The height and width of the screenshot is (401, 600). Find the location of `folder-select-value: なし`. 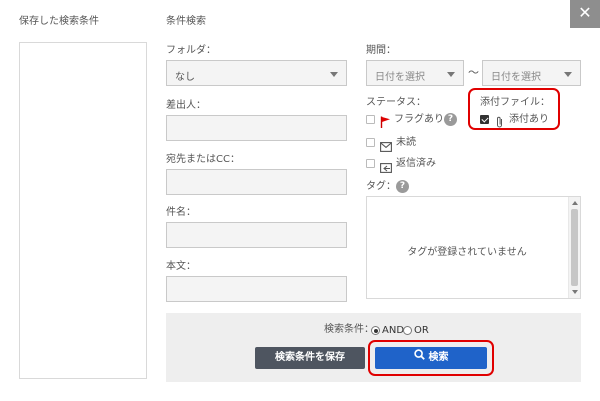

folder-select-value: なし is located at coordinates (185, 77).